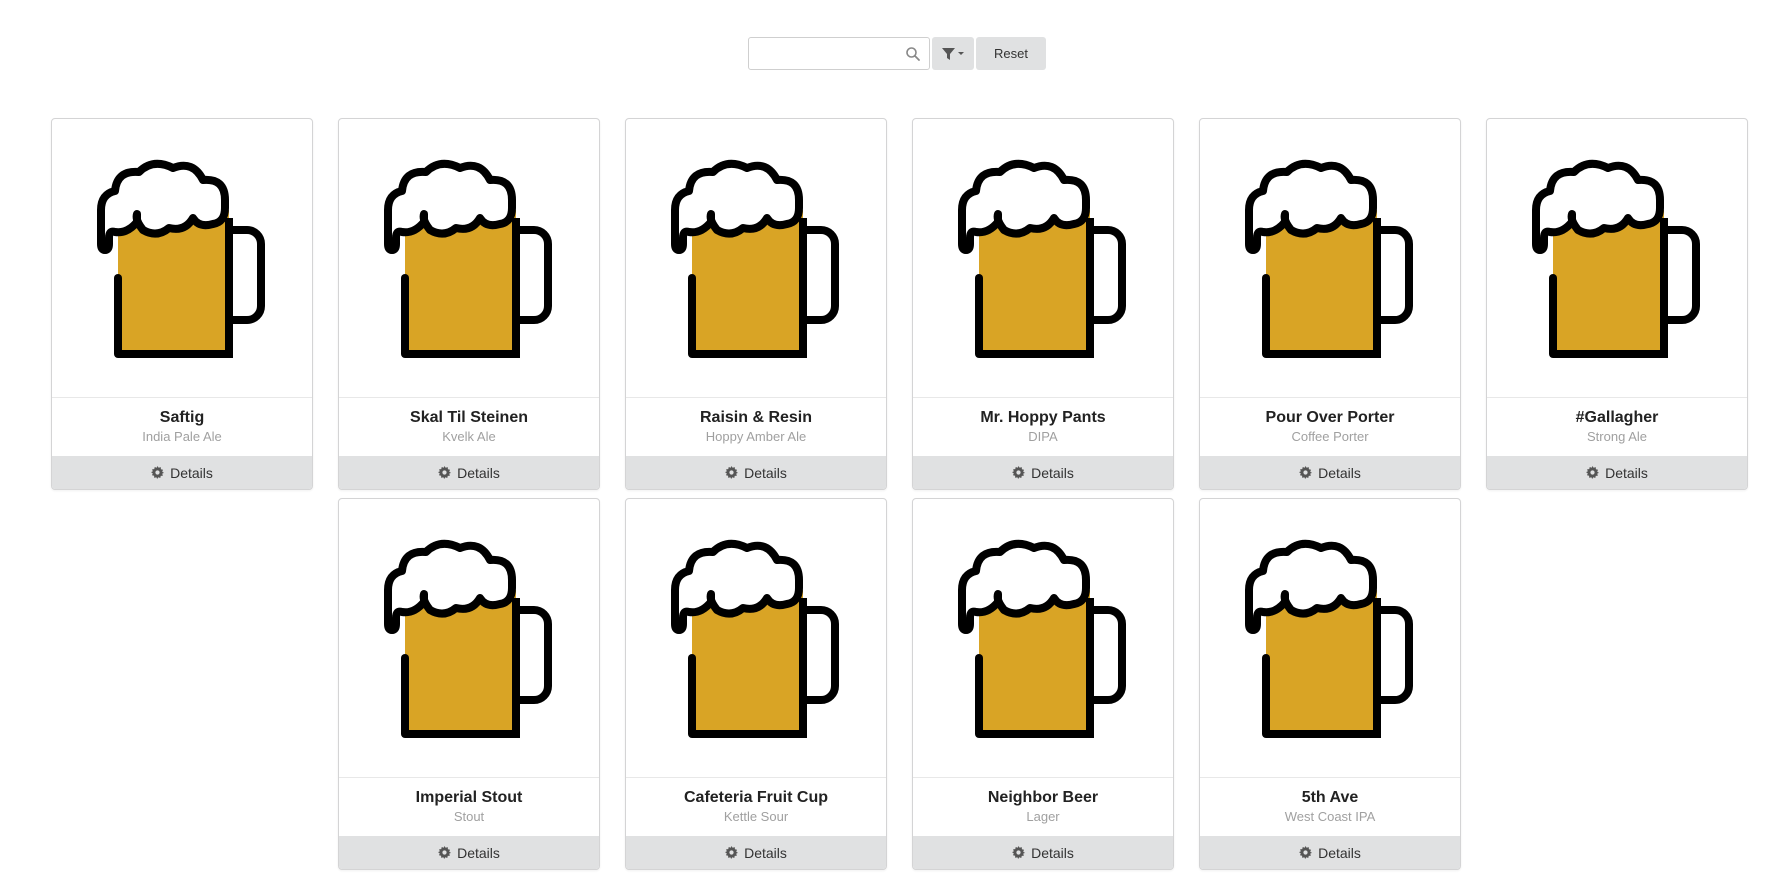  I want to click on beer-style: Stout, so click(469, 816).